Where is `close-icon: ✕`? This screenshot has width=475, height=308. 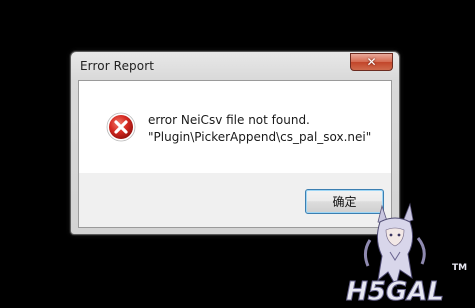
close-icon: ✕ is located at coordinates (371, 62).